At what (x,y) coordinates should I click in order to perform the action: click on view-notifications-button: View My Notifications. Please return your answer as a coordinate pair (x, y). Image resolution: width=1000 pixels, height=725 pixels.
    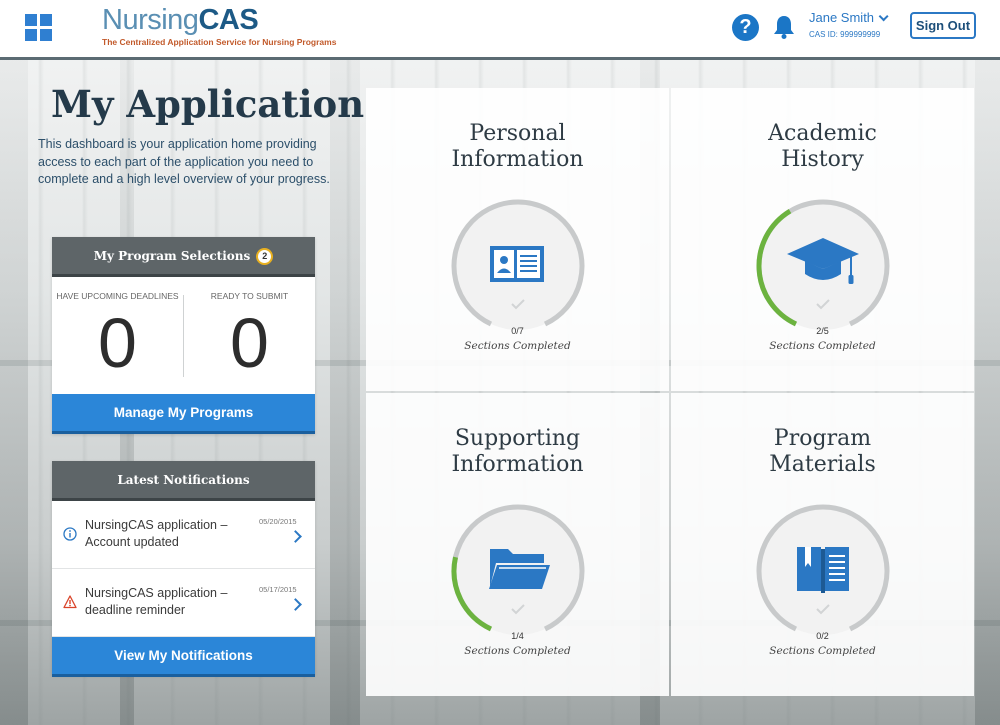
    Looking at the image, I should click on (183, 657).